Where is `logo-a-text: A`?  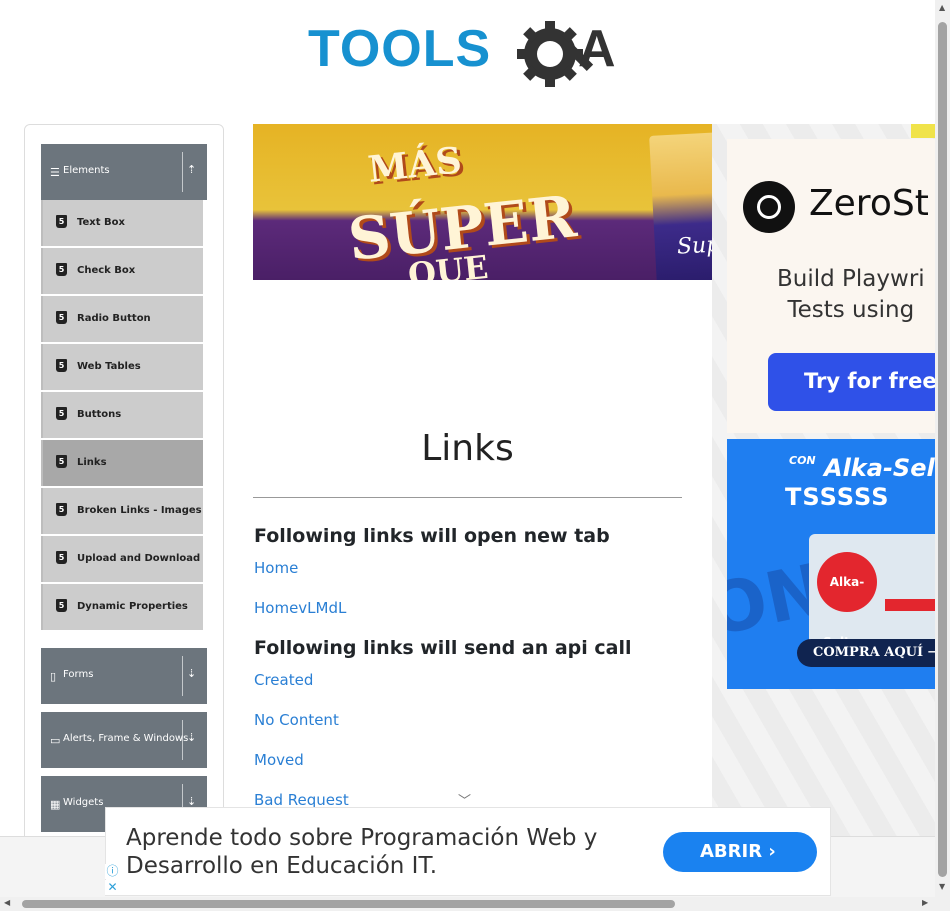 logo-a-text: A is located at coordinates (597, 49).